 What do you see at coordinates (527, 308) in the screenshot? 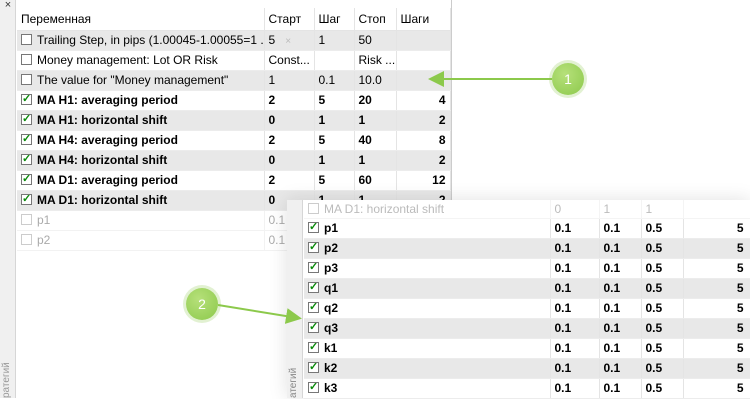
I see `parameter-row: q20.10.10.55` at bounding box center [527, 308].